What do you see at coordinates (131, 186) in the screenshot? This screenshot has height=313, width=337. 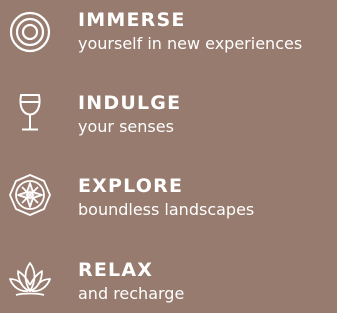 I see `feature-title: EXPLORE` at bounding box center [131, 186].